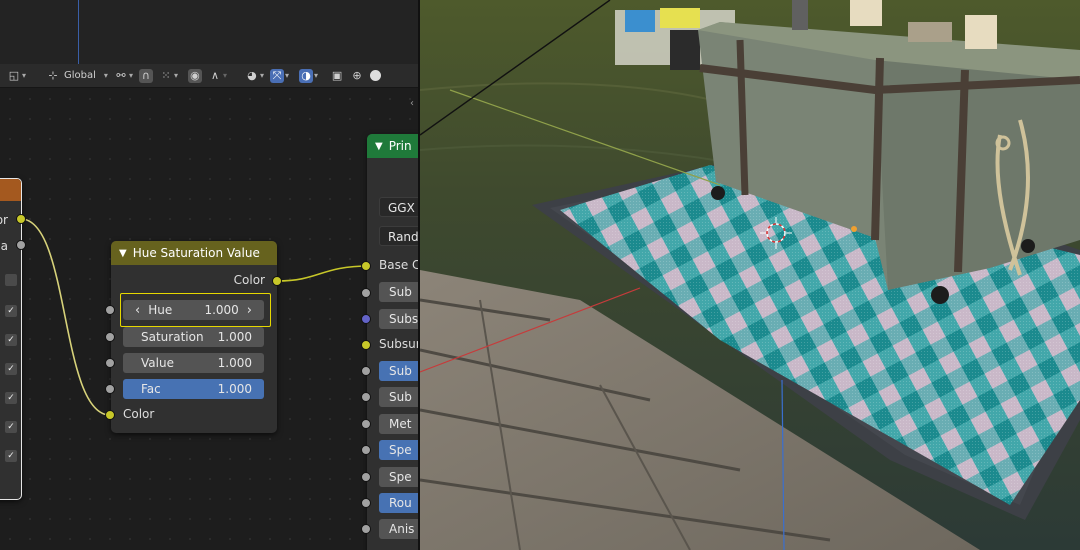 The height and width of the screenshot is (550, 1080). I want to click on region-guide-line, so click(78, 32).